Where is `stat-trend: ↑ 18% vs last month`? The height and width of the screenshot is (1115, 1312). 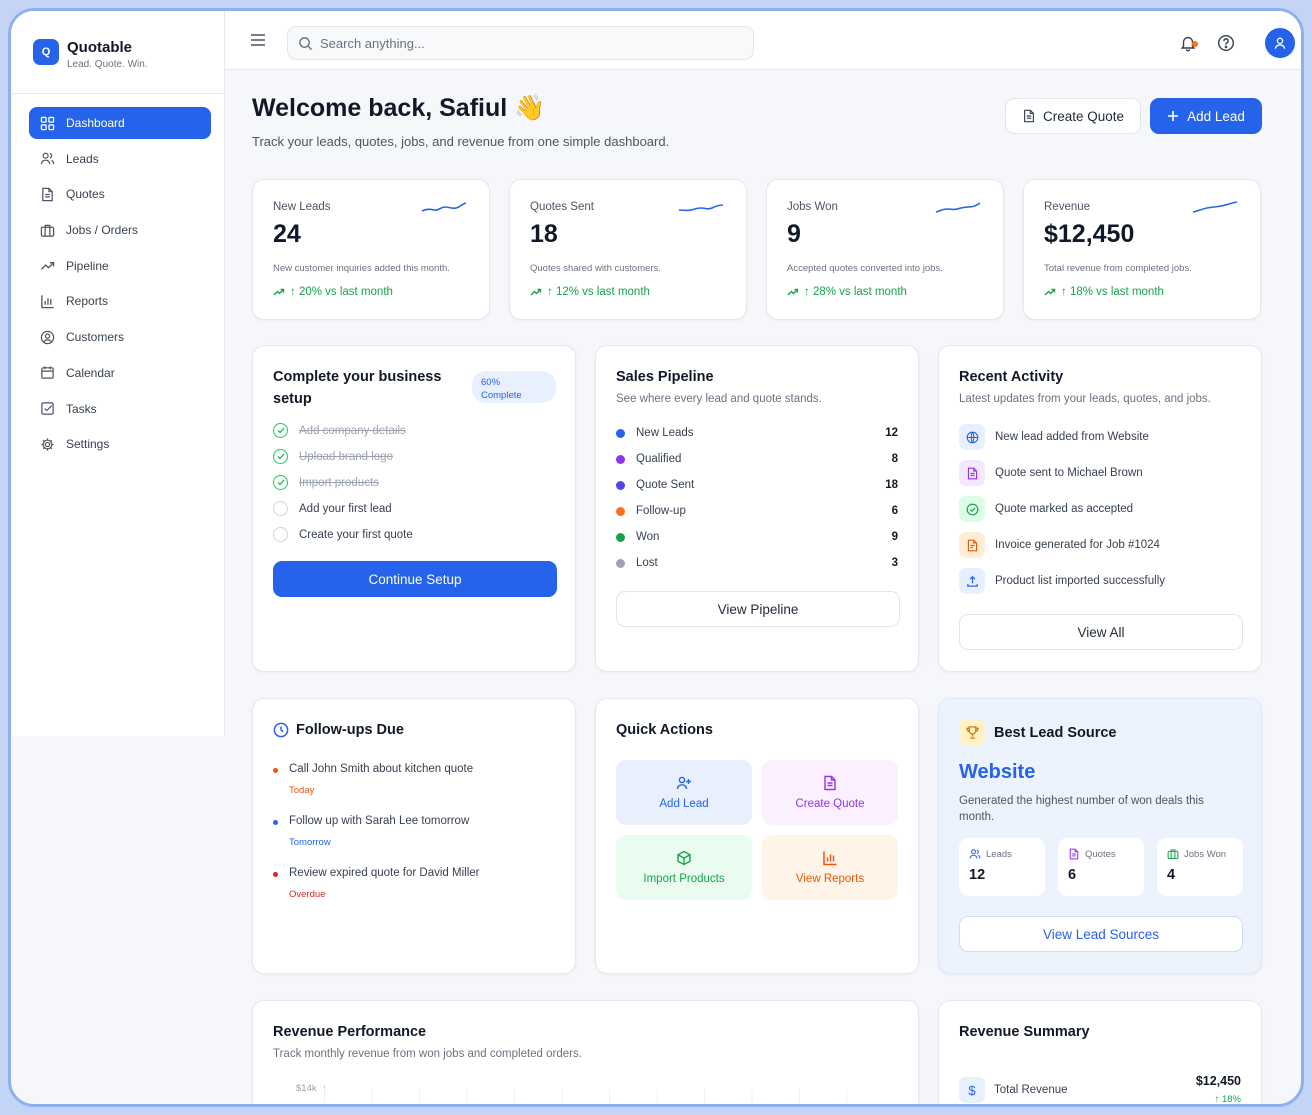
stat-trend: ↑ 18% vs last month is located at coordinates (1104, 292).